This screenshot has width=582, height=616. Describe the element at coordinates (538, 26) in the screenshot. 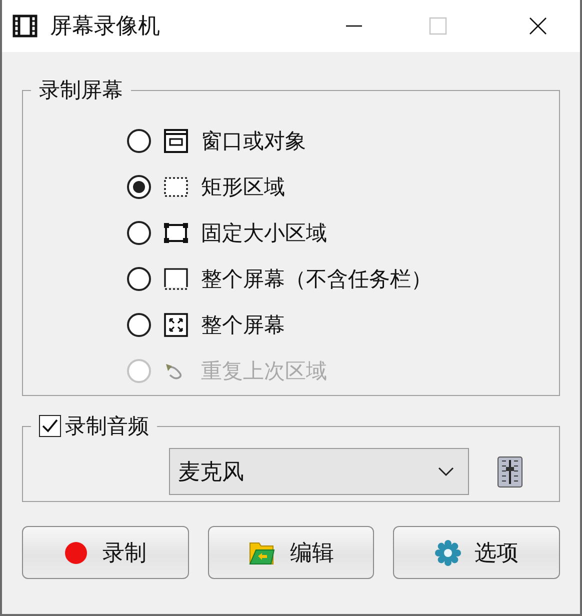

I see `close-icon` at that location.